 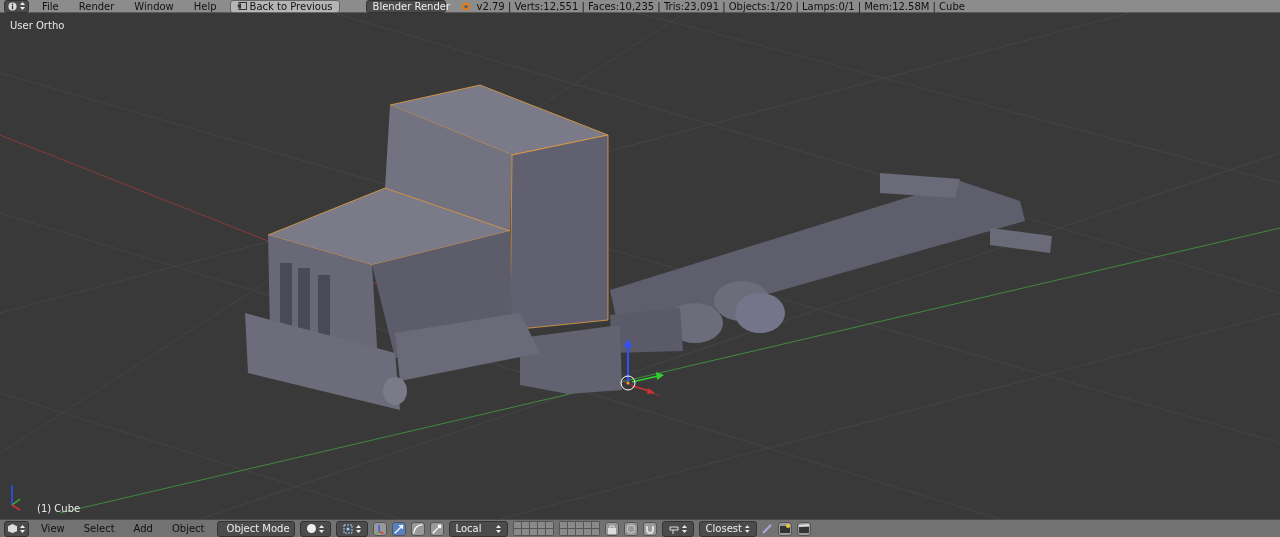 I want to click on back-screen-icon, so click(x=241, y=6).